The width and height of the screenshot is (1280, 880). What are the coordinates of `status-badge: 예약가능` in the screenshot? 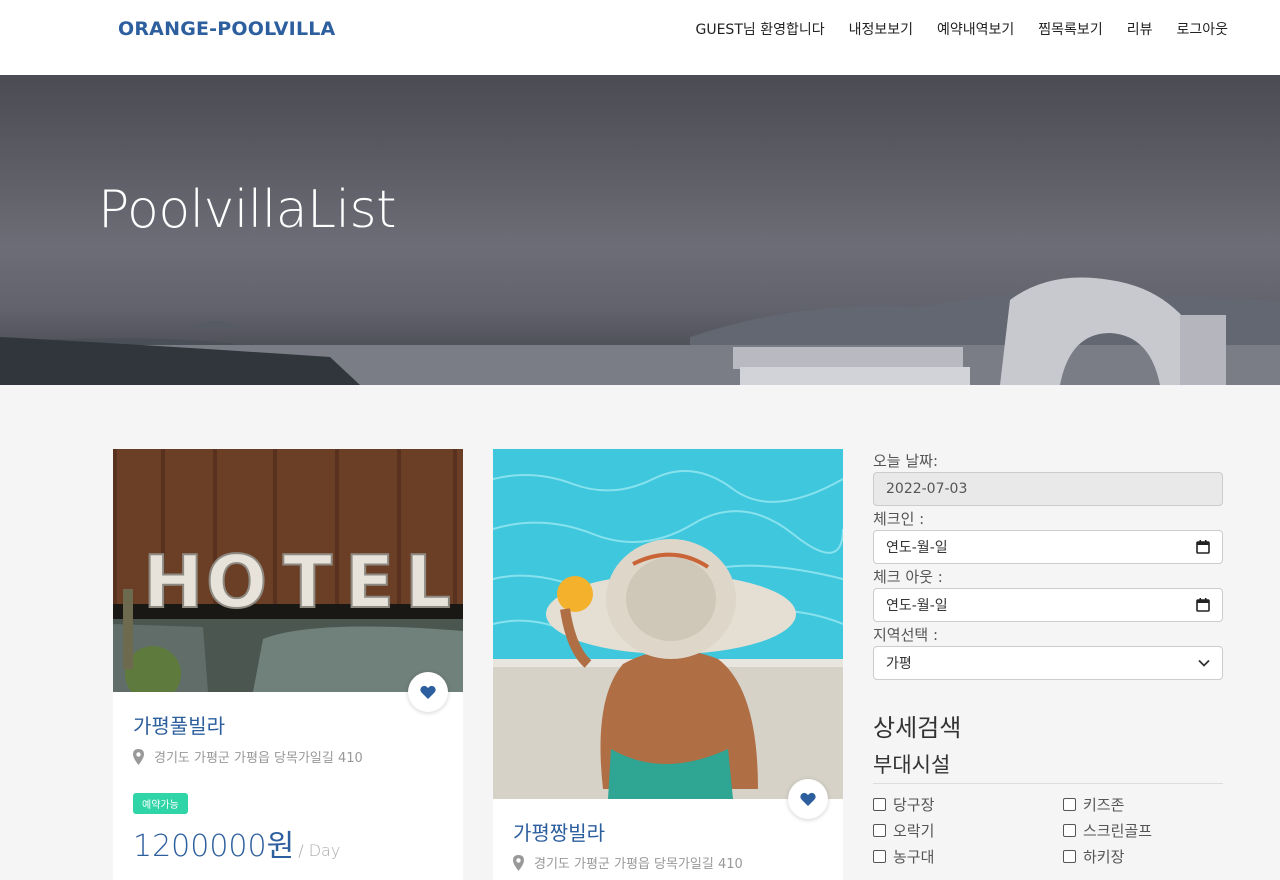 It's located at (160, 803).